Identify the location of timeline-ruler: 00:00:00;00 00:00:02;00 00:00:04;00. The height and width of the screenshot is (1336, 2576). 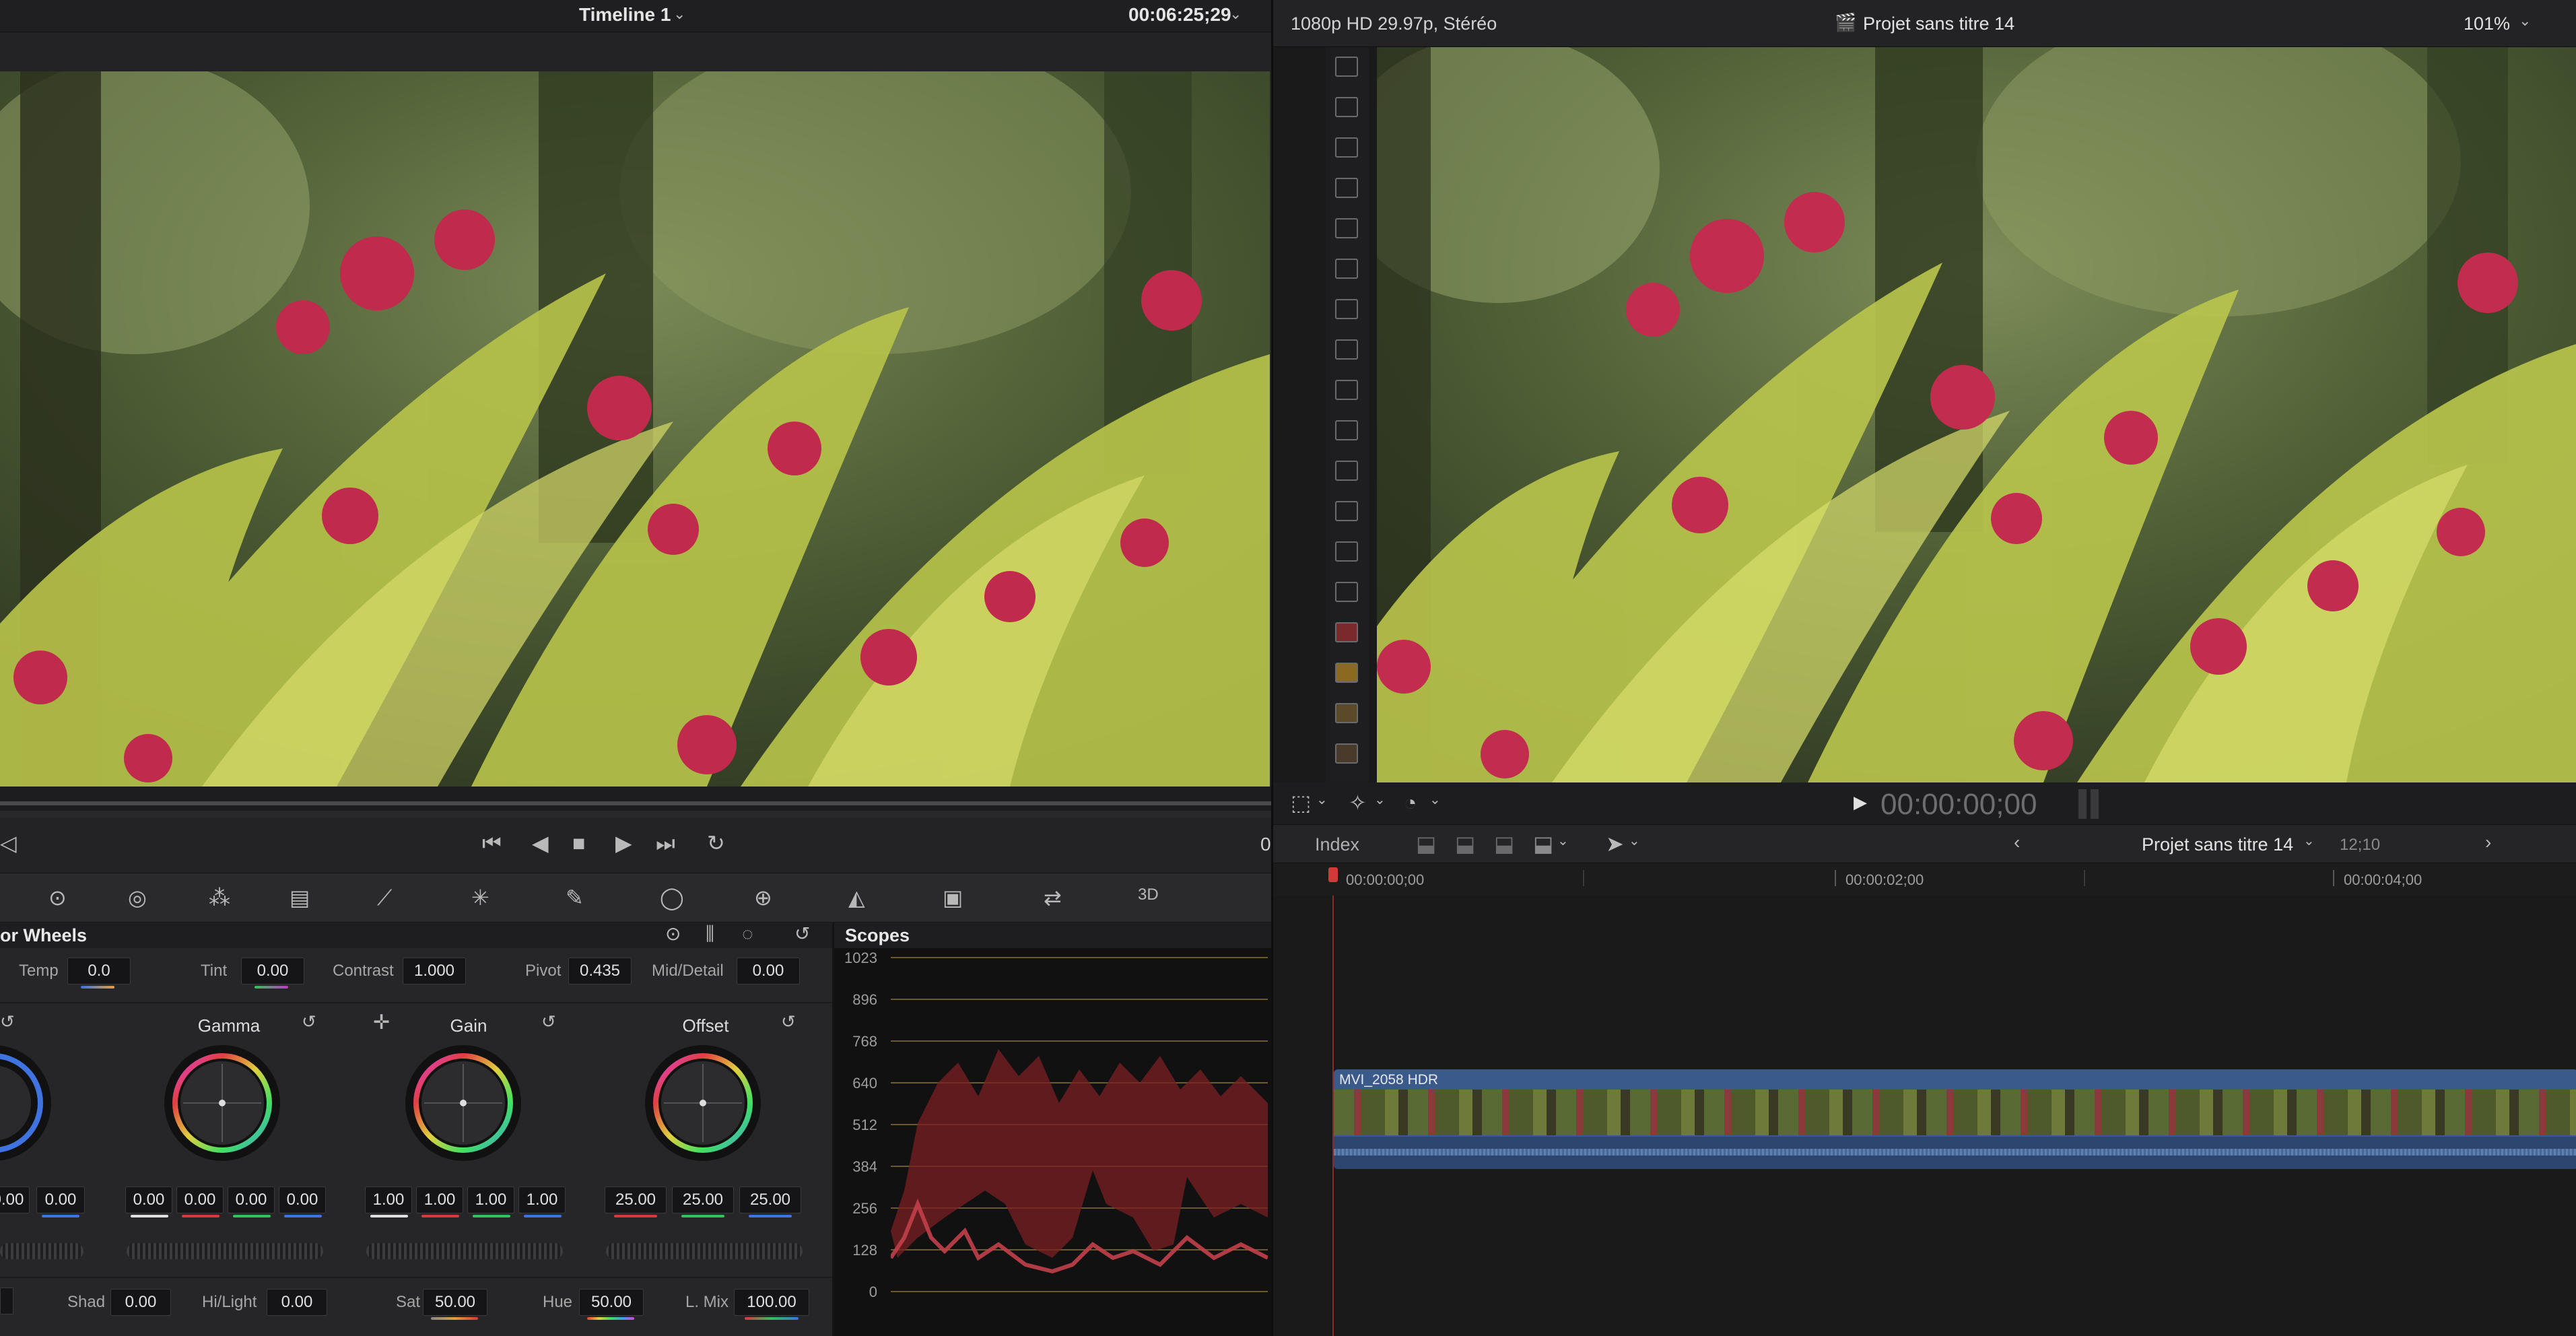
(1924, 879).